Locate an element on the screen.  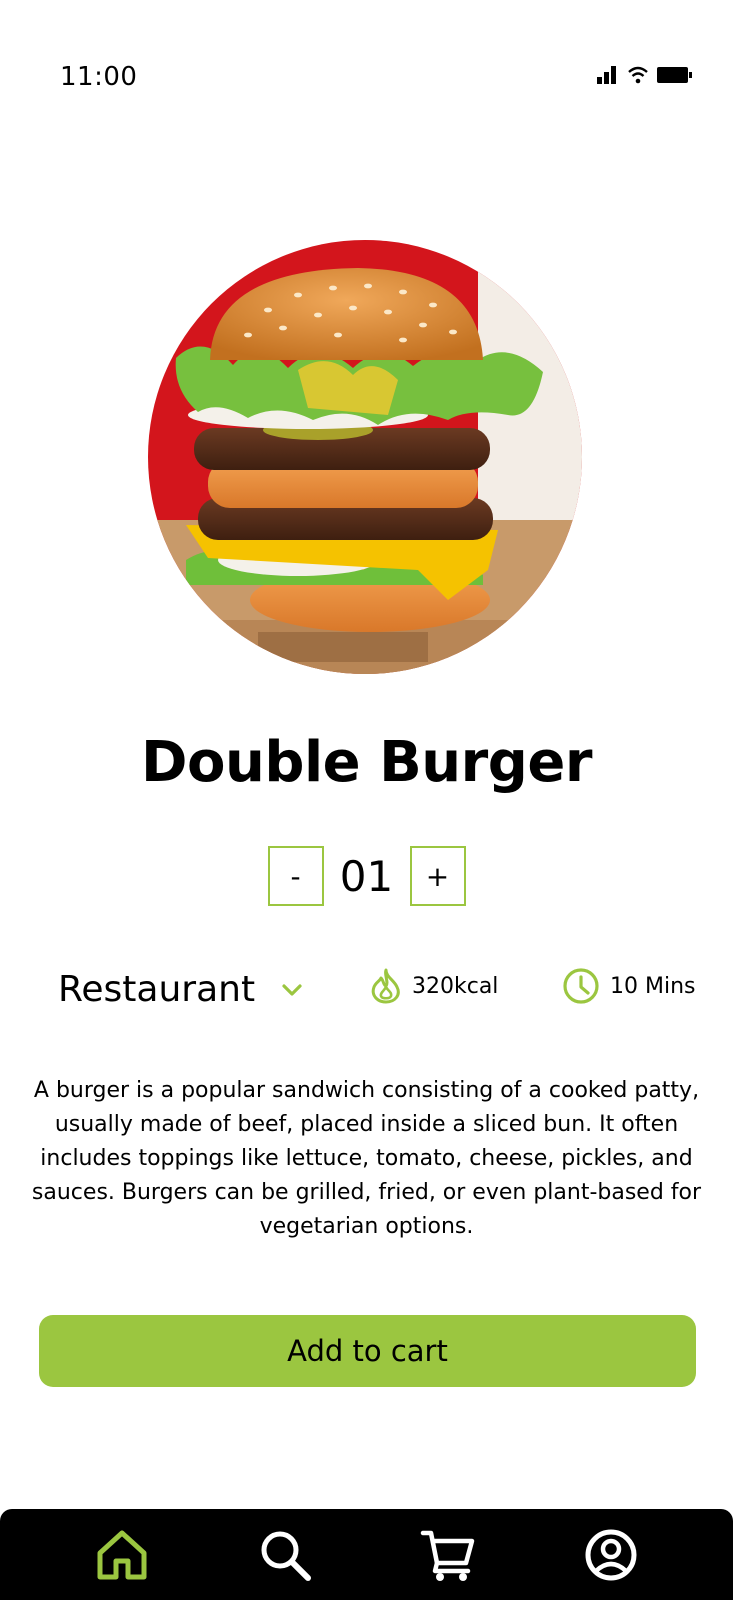
profile-icon is located at coordinates (611, 1554).